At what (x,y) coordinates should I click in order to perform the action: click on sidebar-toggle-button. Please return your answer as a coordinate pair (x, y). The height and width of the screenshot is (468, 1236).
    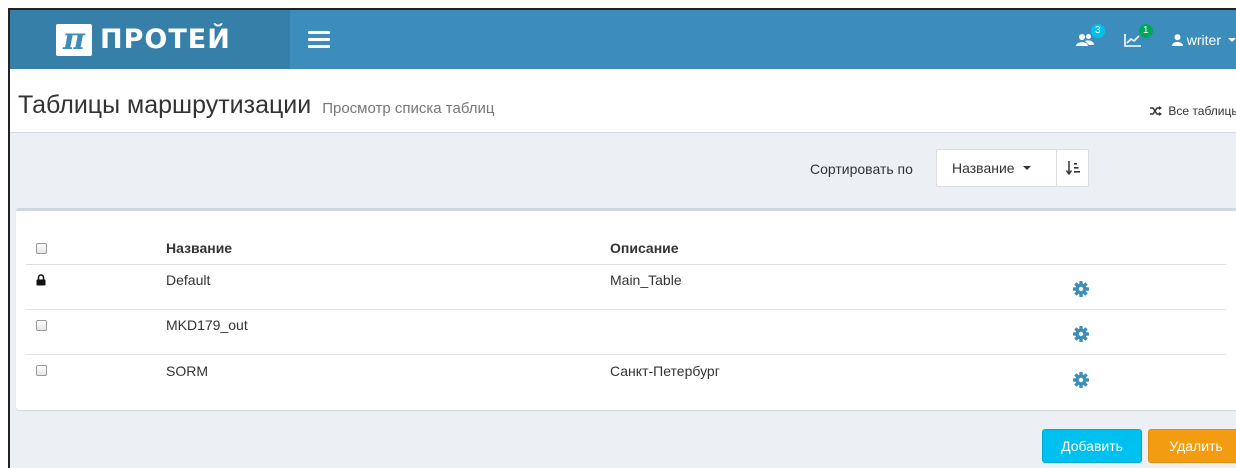
    Looking at the image, I should click on (319, 39).